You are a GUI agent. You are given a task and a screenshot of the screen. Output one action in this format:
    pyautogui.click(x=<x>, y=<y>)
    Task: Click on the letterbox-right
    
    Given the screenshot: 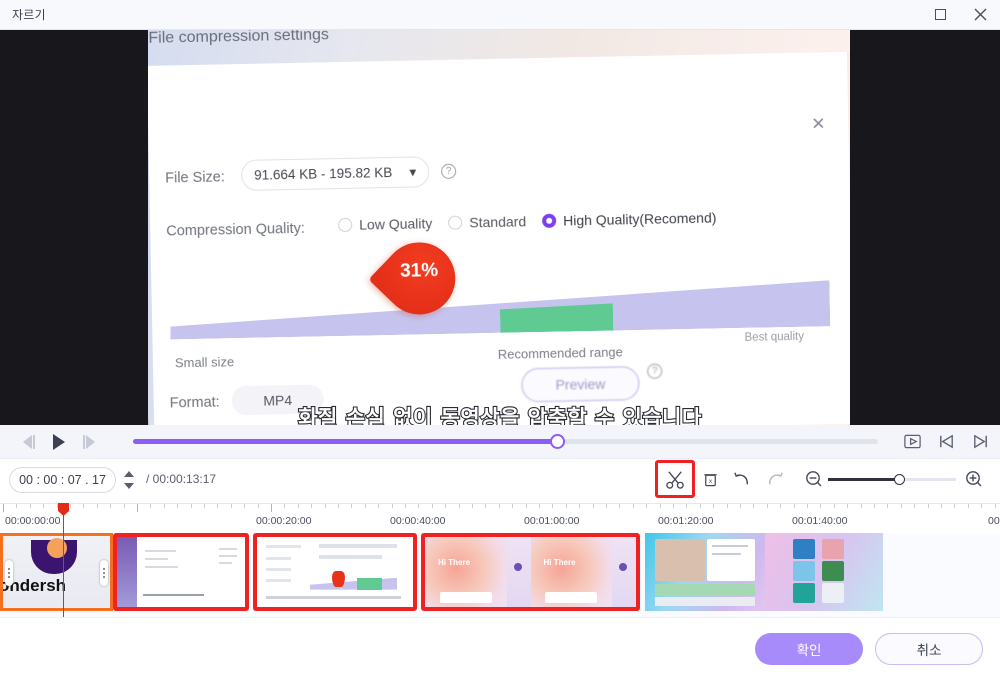 What is the action you would take?
    pyautogui.click(x=925, y=227)
    